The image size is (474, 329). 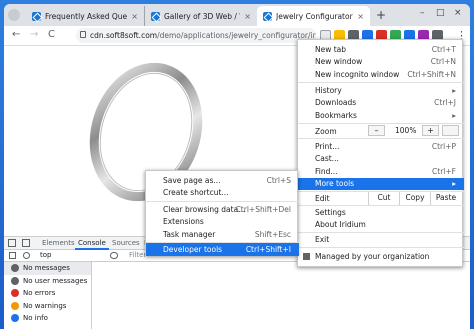 What do you see at coordinates (381, 239) in the screenshot?
I see `menu-item-exit: Exit` at bounding box center [381, 239].